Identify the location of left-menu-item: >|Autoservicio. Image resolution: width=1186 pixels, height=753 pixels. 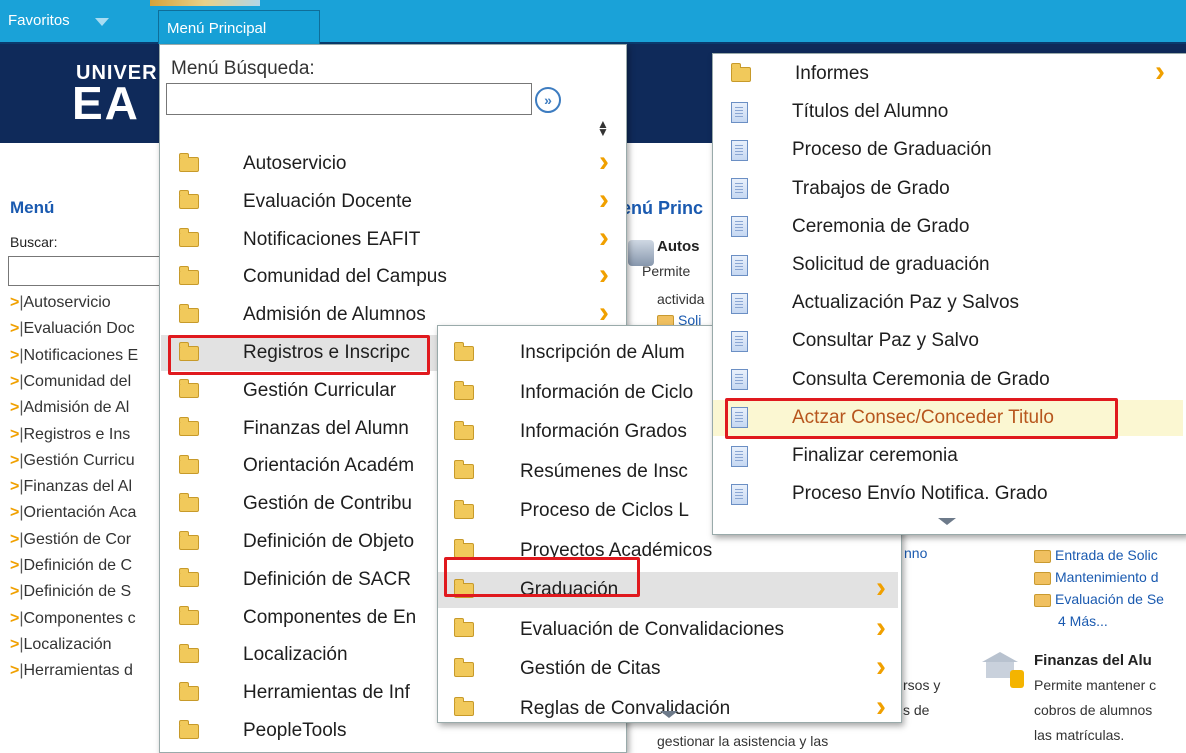
(60, 303).